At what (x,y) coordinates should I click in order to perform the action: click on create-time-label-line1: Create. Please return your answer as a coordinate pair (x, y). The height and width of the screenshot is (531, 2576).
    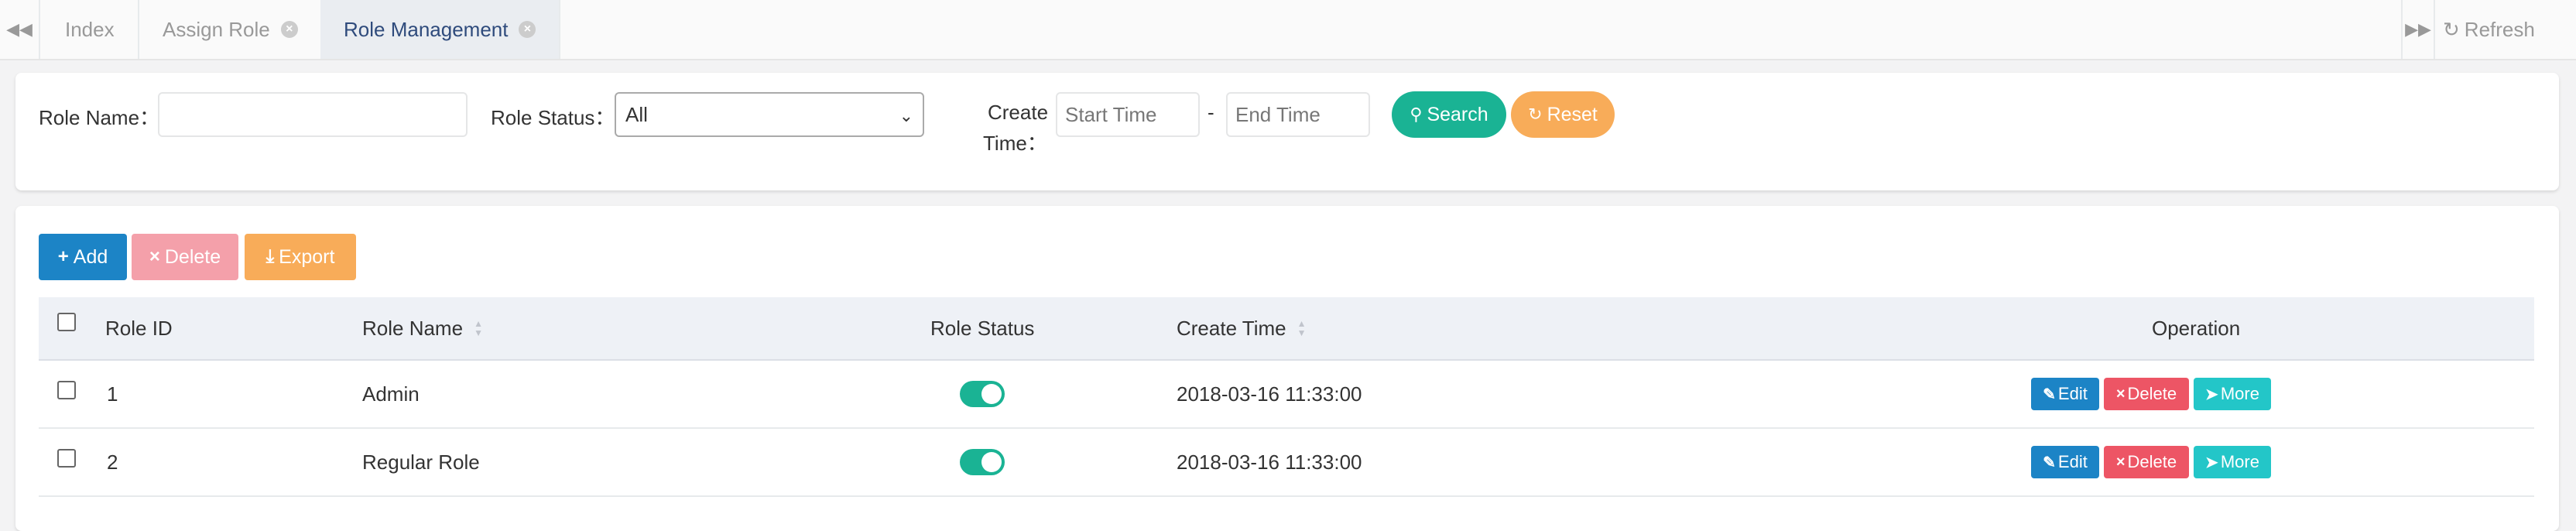
    Looking at the image, I should click on (1018, 112).